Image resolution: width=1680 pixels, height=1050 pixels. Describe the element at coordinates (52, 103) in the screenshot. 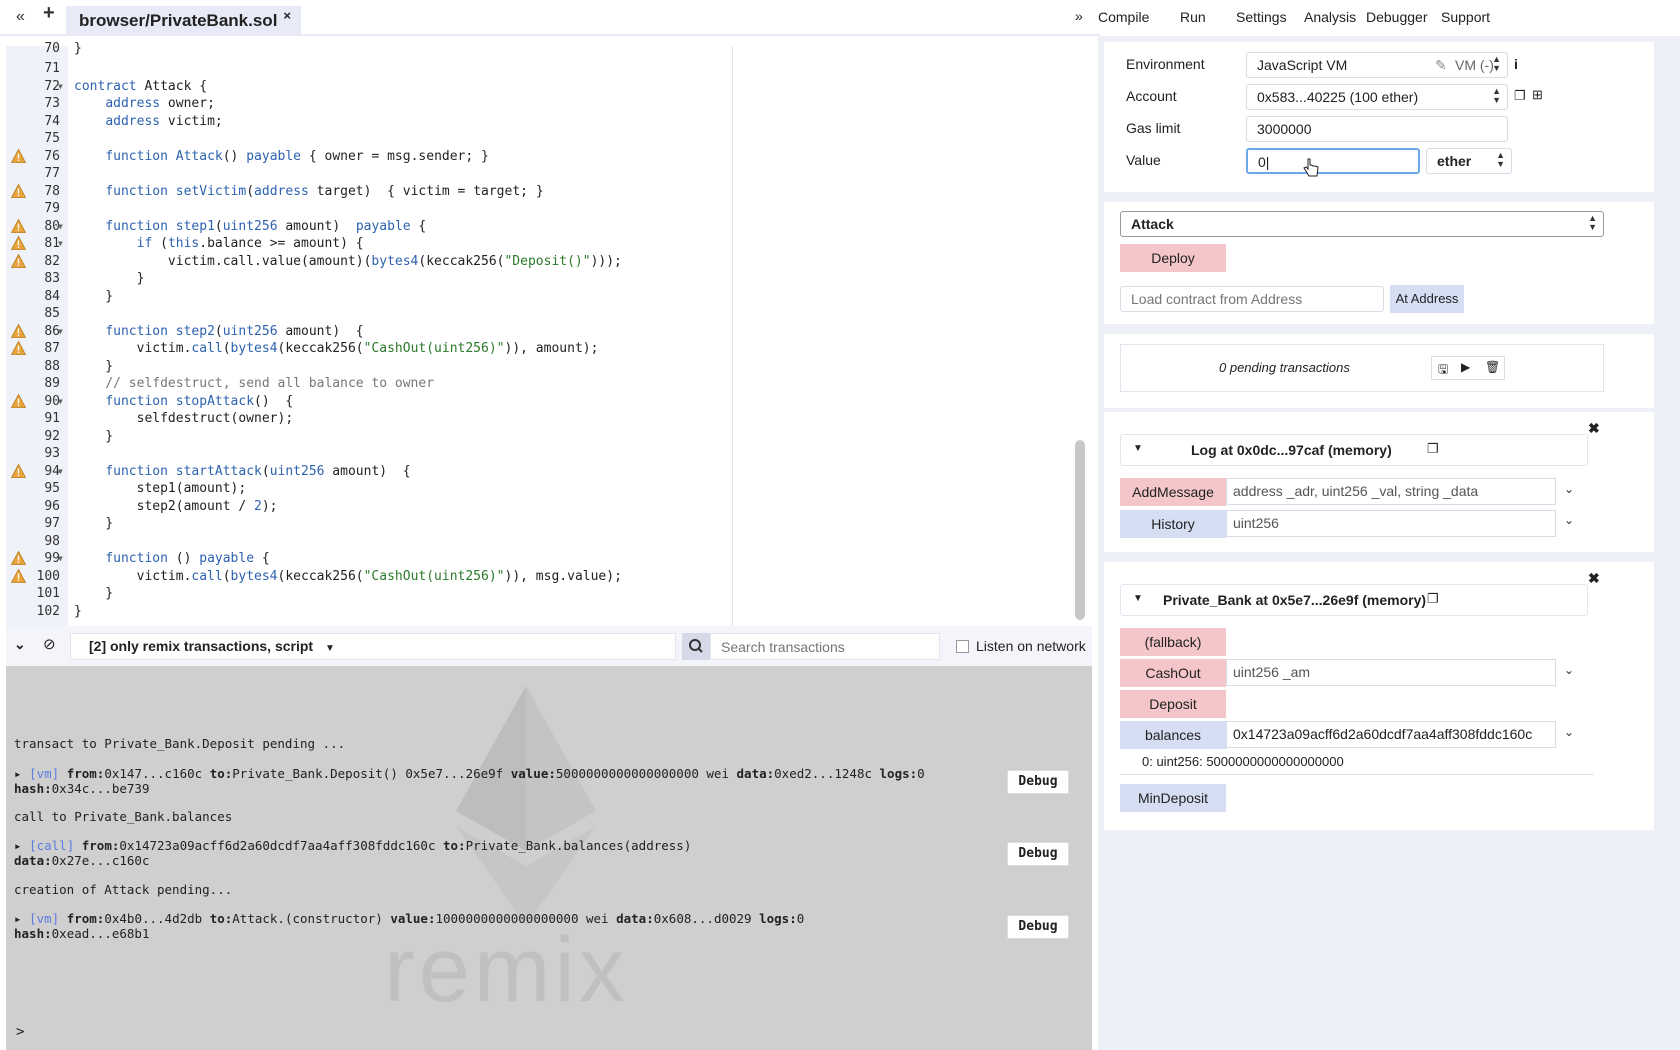

I see `line-number: 73` at that location.